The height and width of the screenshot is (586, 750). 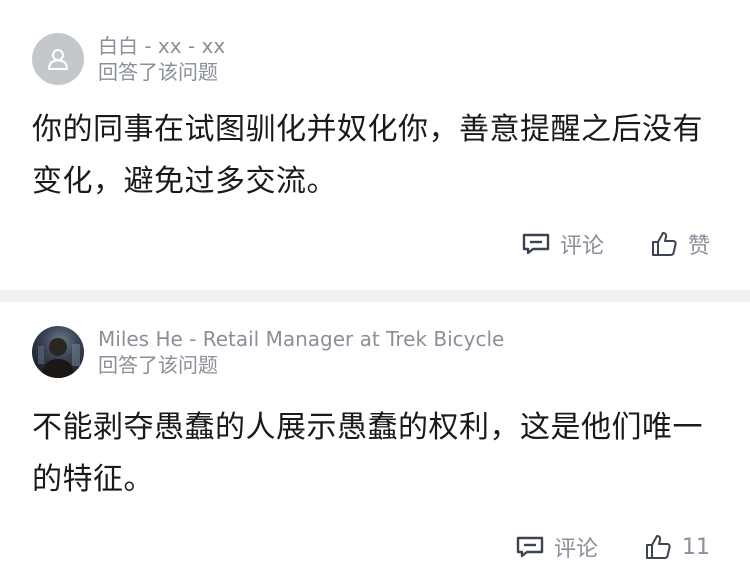 What do you see at coordinates (616, 244) in the screenshot?
I see `answer-actions: 评论 赞` at bounding box center [616, 244].